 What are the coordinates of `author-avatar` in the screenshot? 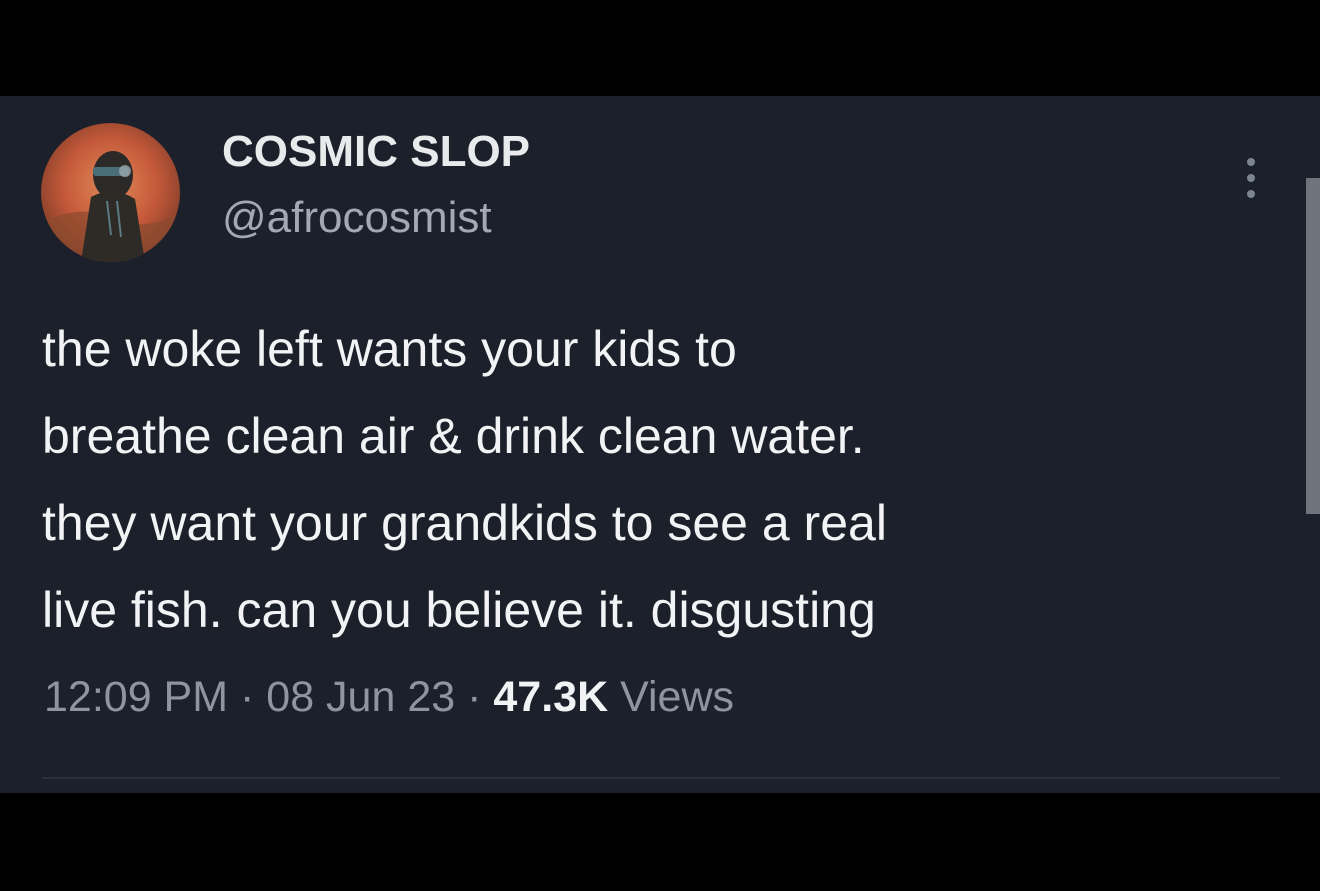 It's located at (110, 192).